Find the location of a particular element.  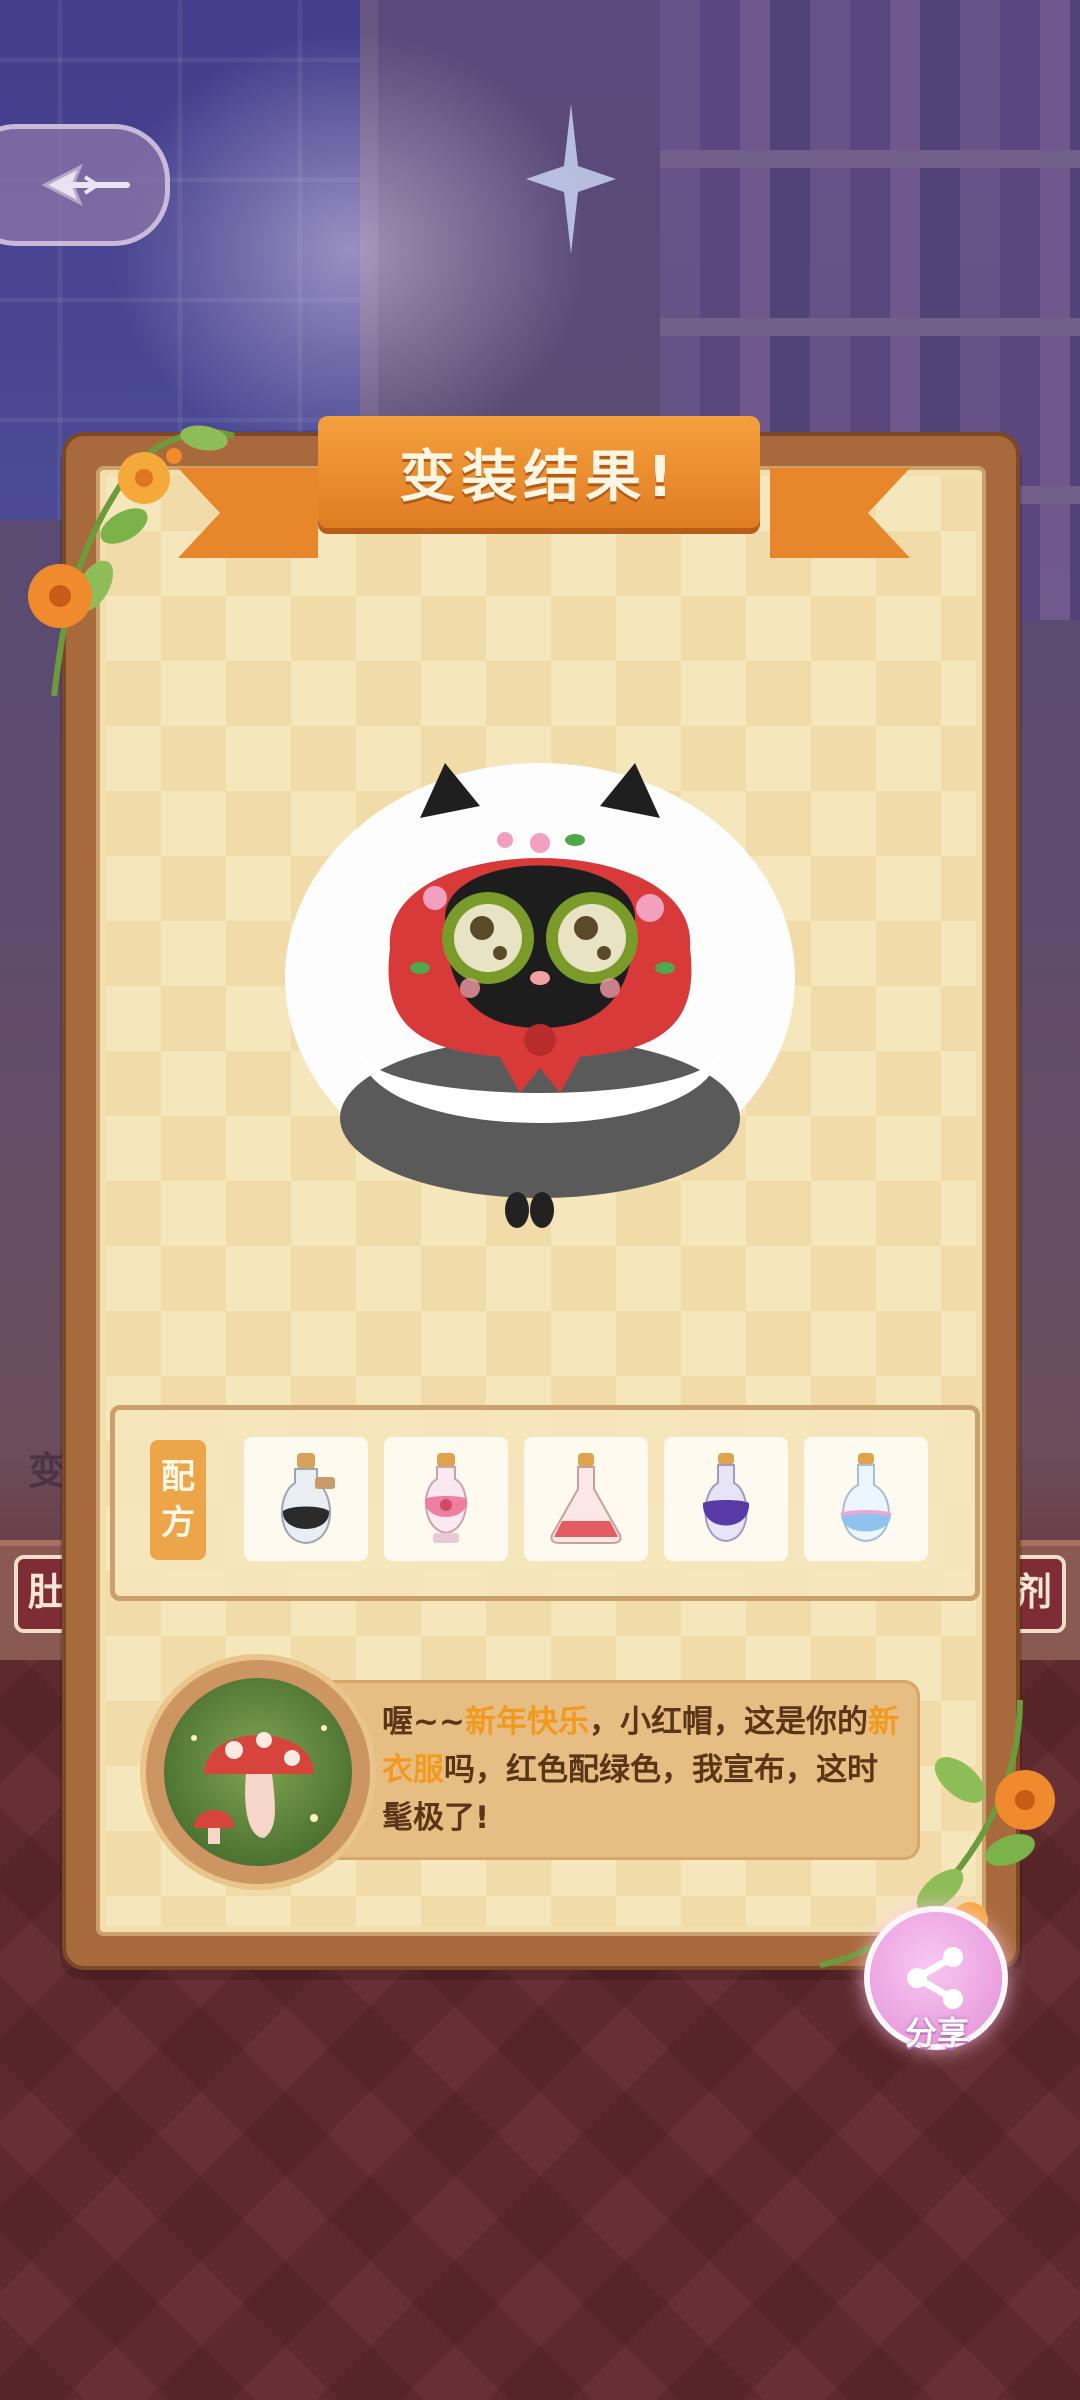

blue-potion-icon is located at coordinates (866, 1498).